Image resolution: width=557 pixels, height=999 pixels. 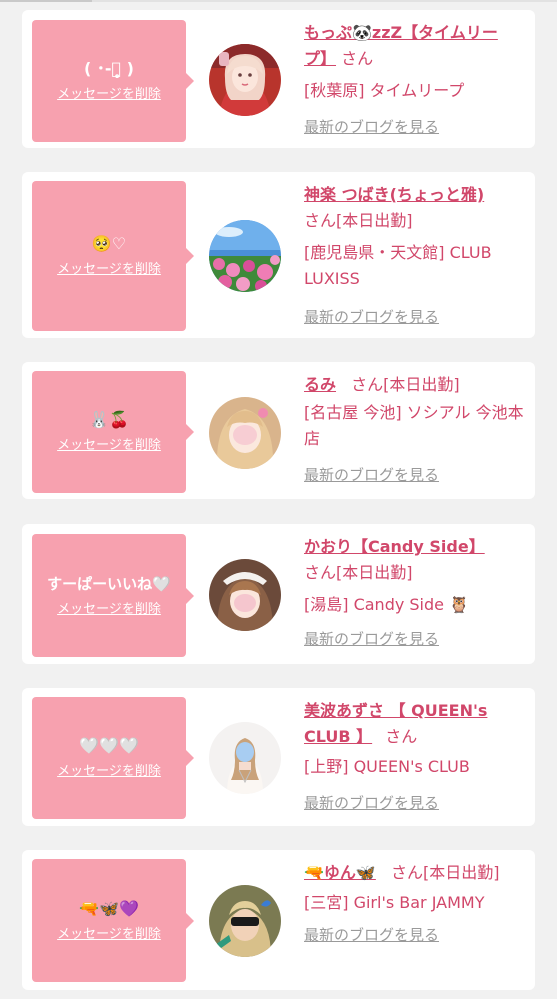 What do you see at coordinates (109, 908) in the screenshot?
I see `message-text: 🔫🦋💜` at bounding box center [109, 908].